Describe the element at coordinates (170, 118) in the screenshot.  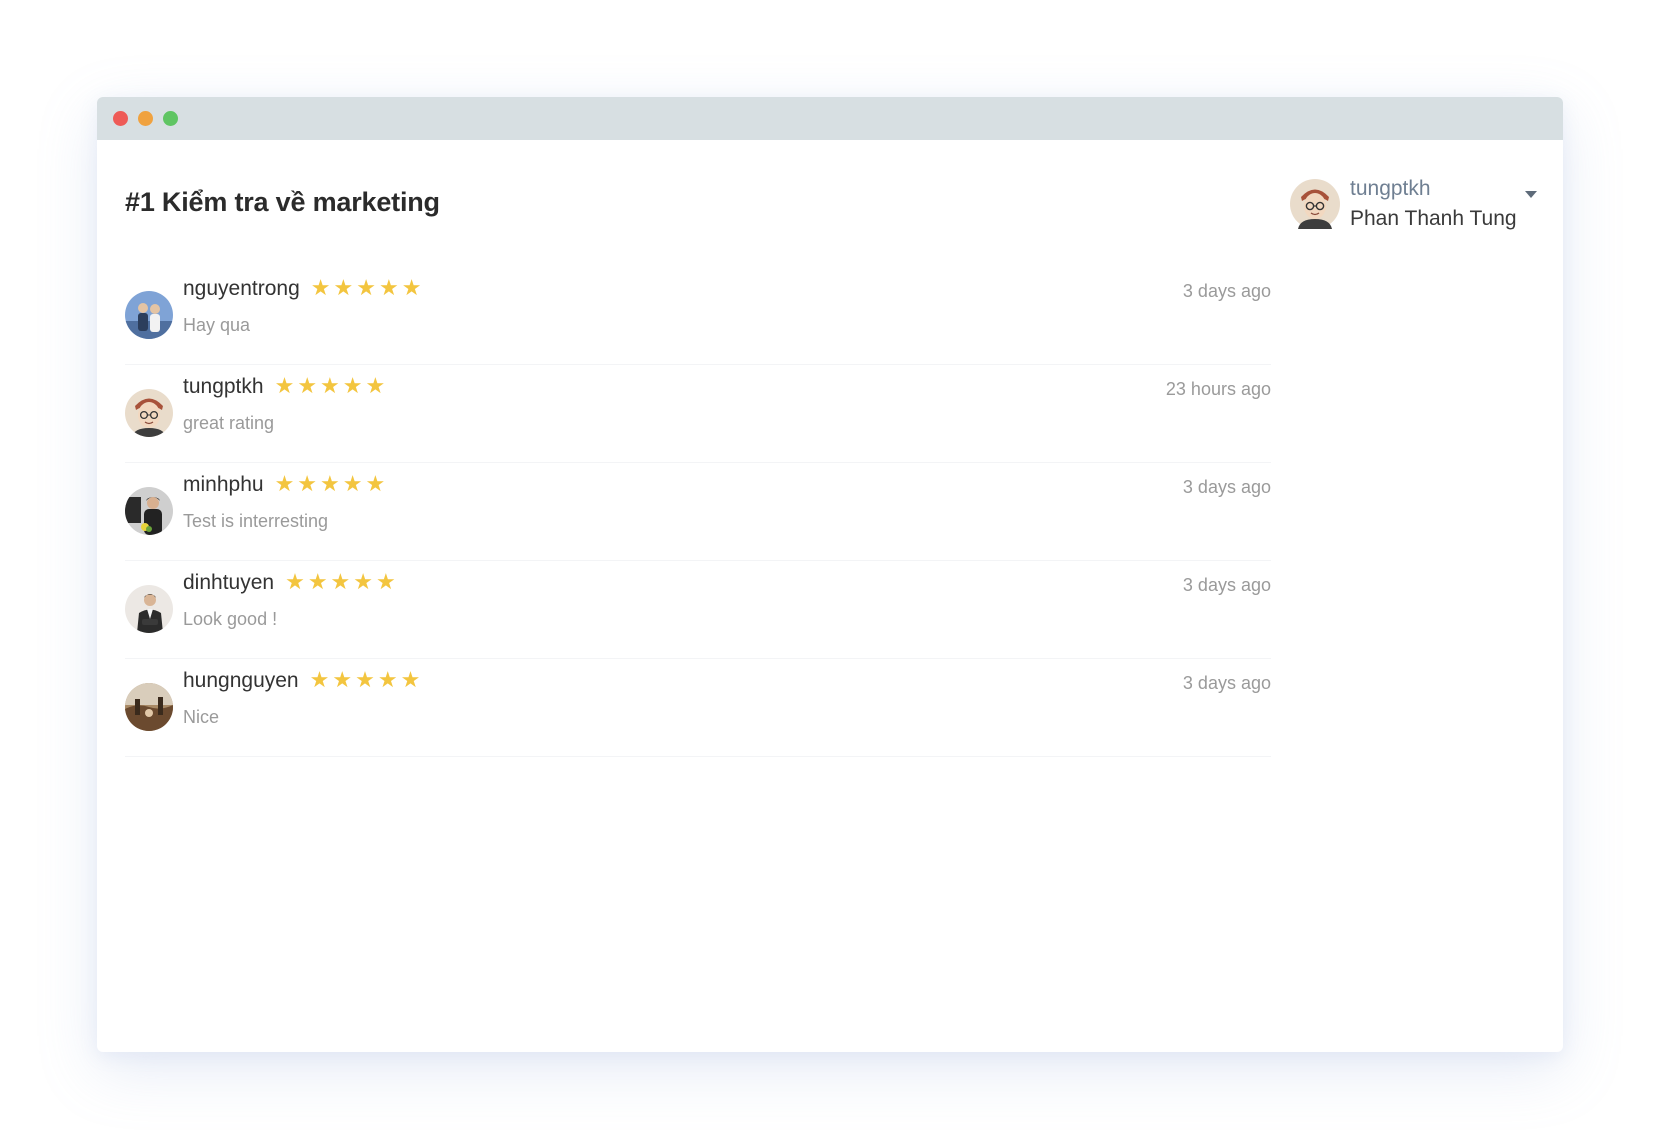
I see `maximize-window-button` at that location.